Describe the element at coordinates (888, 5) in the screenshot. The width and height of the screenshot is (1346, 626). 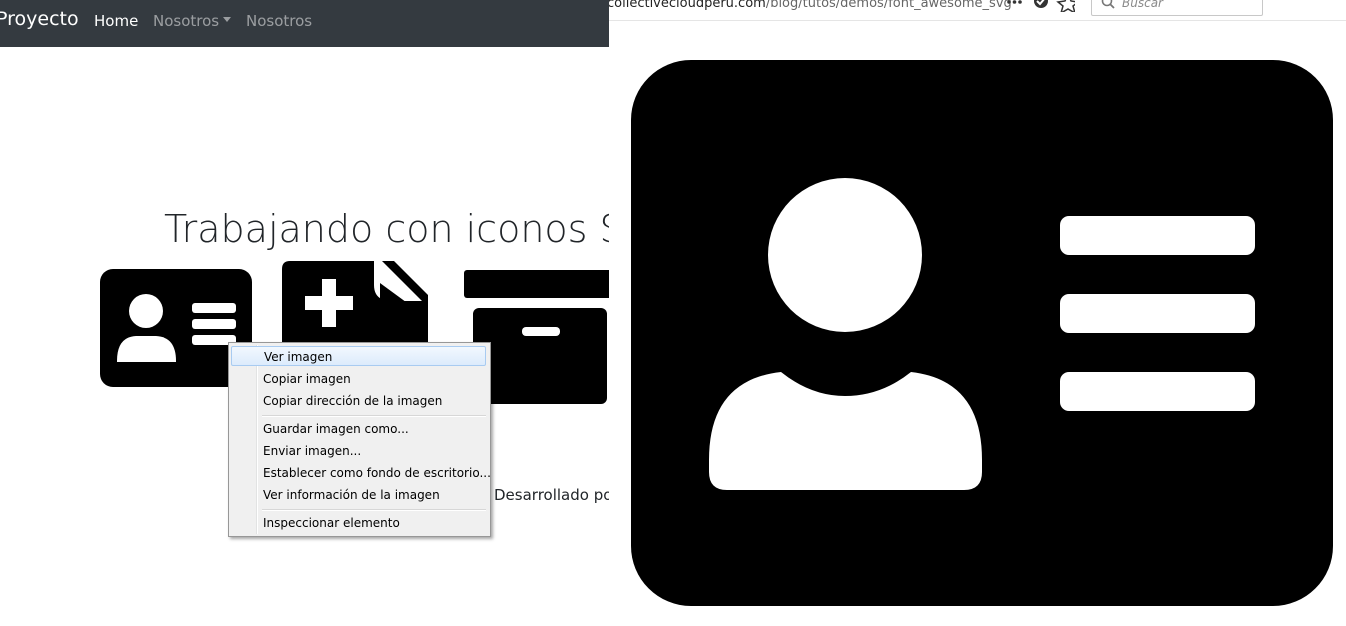
I see `url-path: /blog/tutos/demos/font_awesome_svg` at that location.